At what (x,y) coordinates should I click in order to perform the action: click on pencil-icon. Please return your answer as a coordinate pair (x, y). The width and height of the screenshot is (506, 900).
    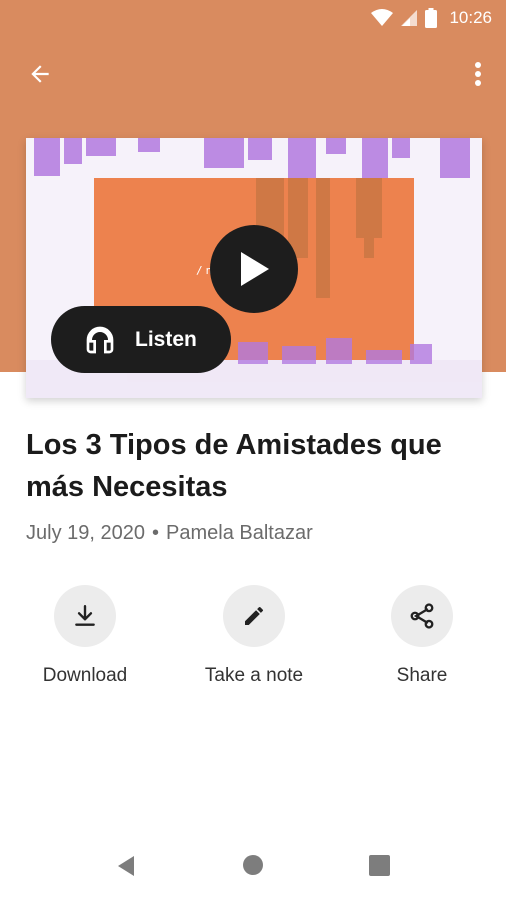
    Looking at the image, I should click on (254, 615).